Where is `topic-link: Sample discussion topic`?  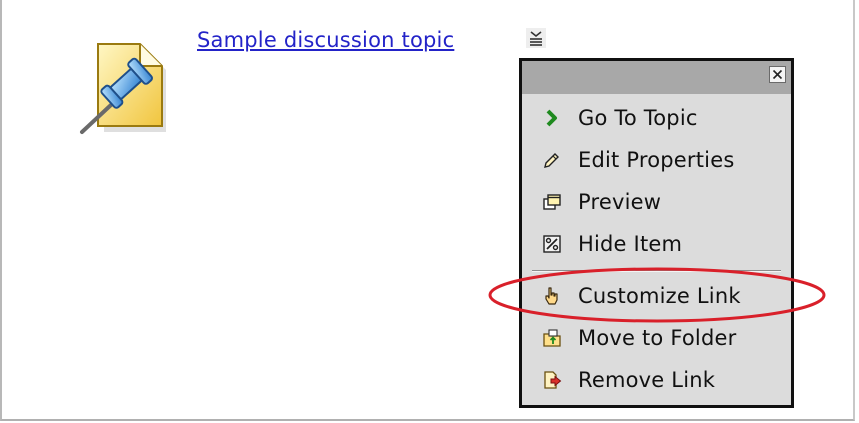
topic-link: Sample discussion topic is located at coordinates (325, 40).